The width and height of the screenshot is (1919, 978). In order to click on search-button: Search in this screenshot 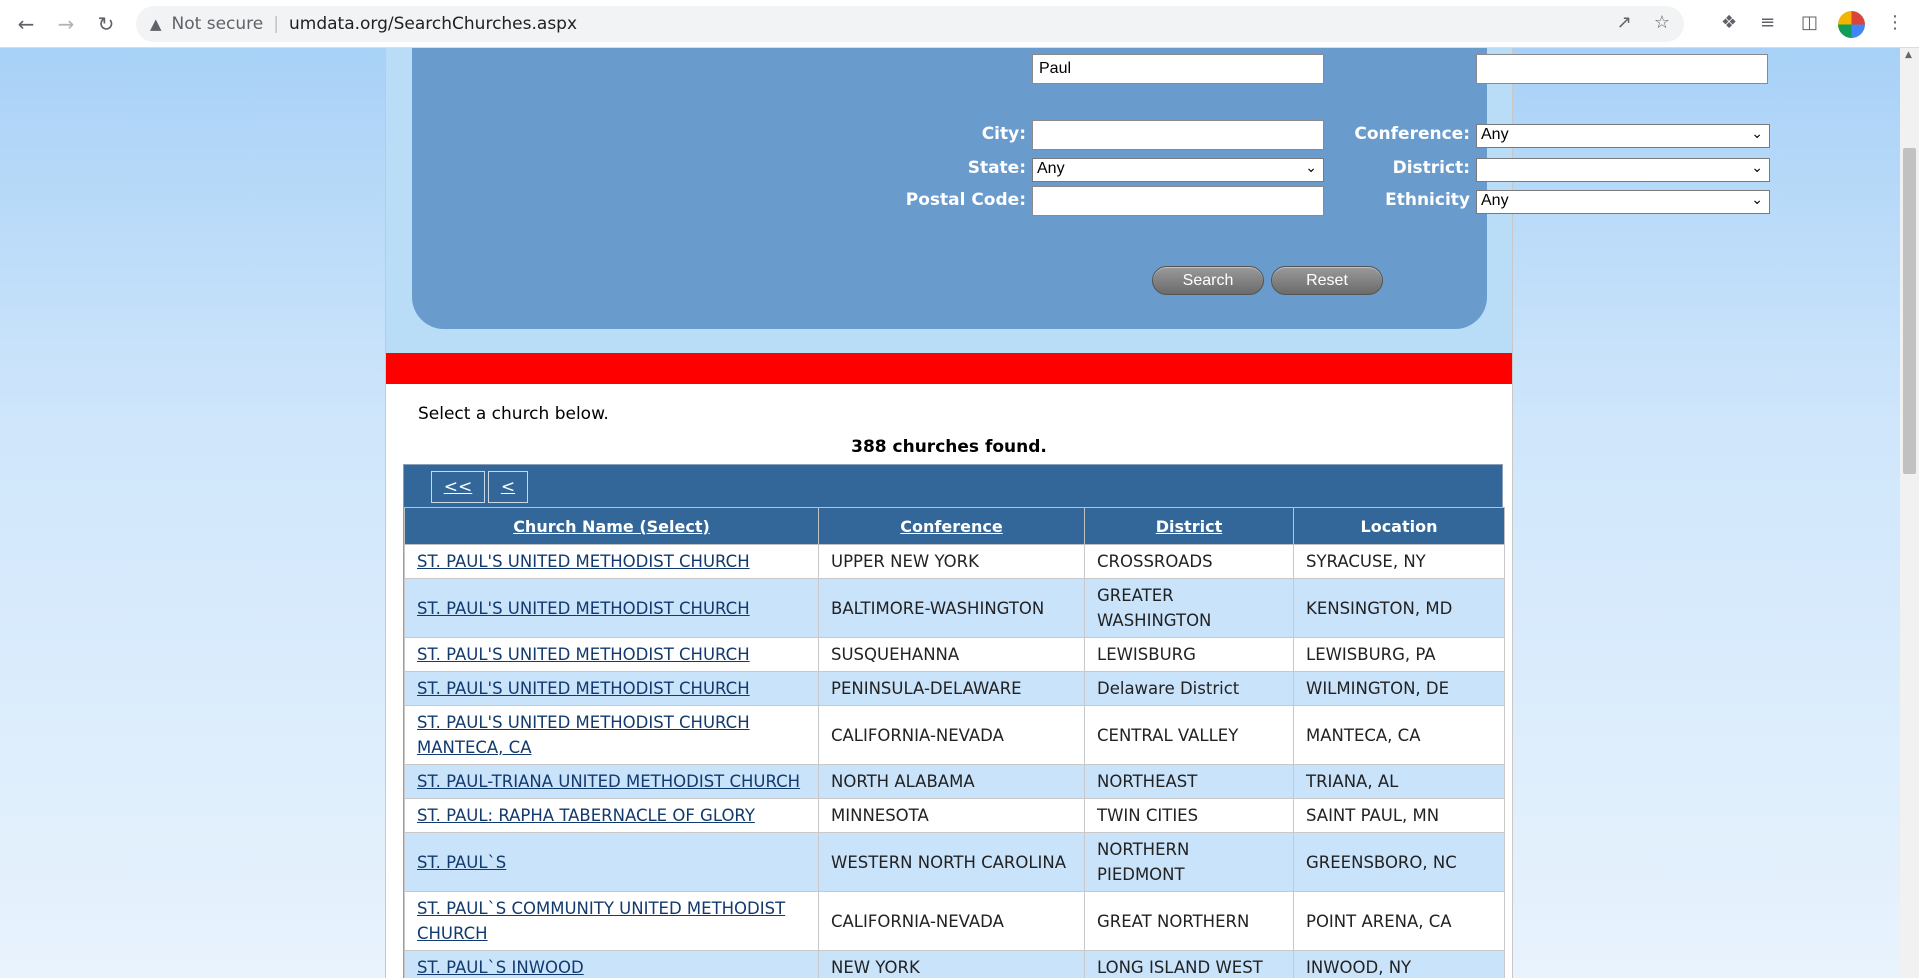, I will do `click(1208, 280)`.